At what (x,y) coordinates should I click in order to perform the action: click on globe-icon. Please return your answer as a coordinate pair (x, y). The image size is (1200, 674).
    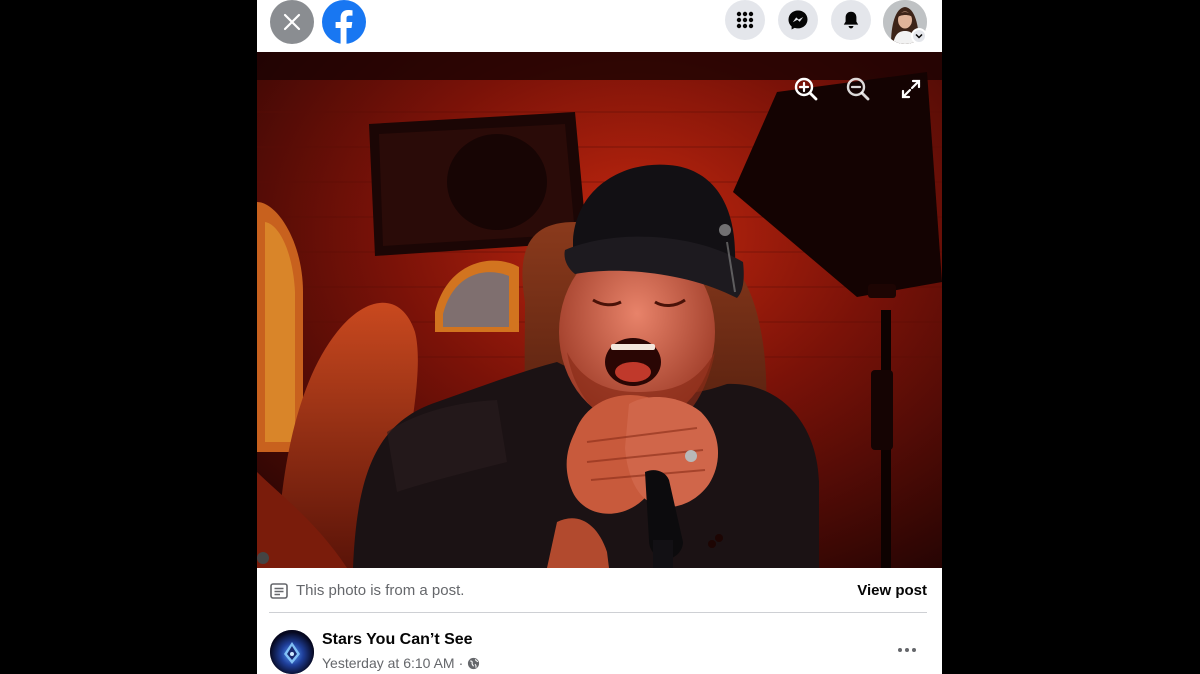
    Looking at the image, I should click on (473, 663).